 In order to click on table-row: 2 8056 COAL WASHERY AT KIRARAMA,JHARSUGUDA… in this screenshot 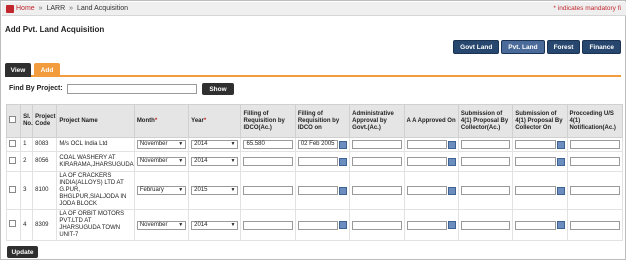, I will do `click(314, 161)`.